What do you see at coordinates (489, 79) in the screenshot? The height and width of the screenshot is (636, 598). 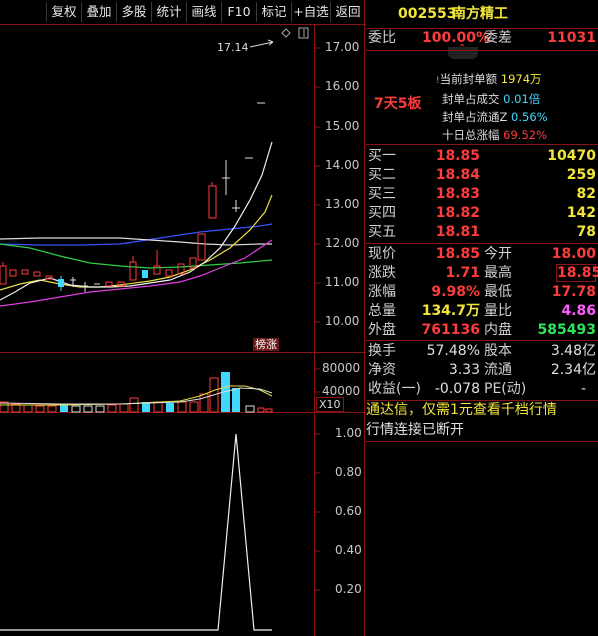 I see `seal-line: !当前封单额 1974万` at bounding box center [489, 79].